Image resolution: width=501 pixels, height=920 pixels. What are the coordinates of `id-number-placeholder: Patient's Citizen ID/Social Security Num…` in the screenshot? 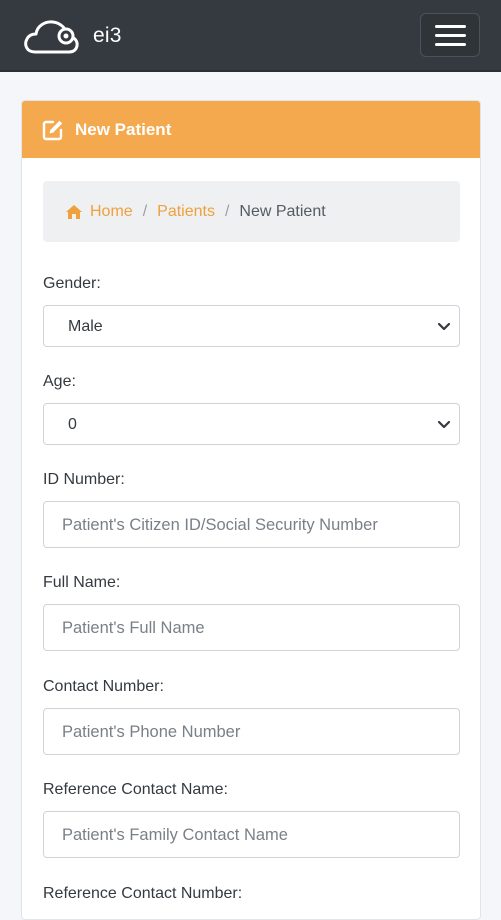 It's located at (220, 525).